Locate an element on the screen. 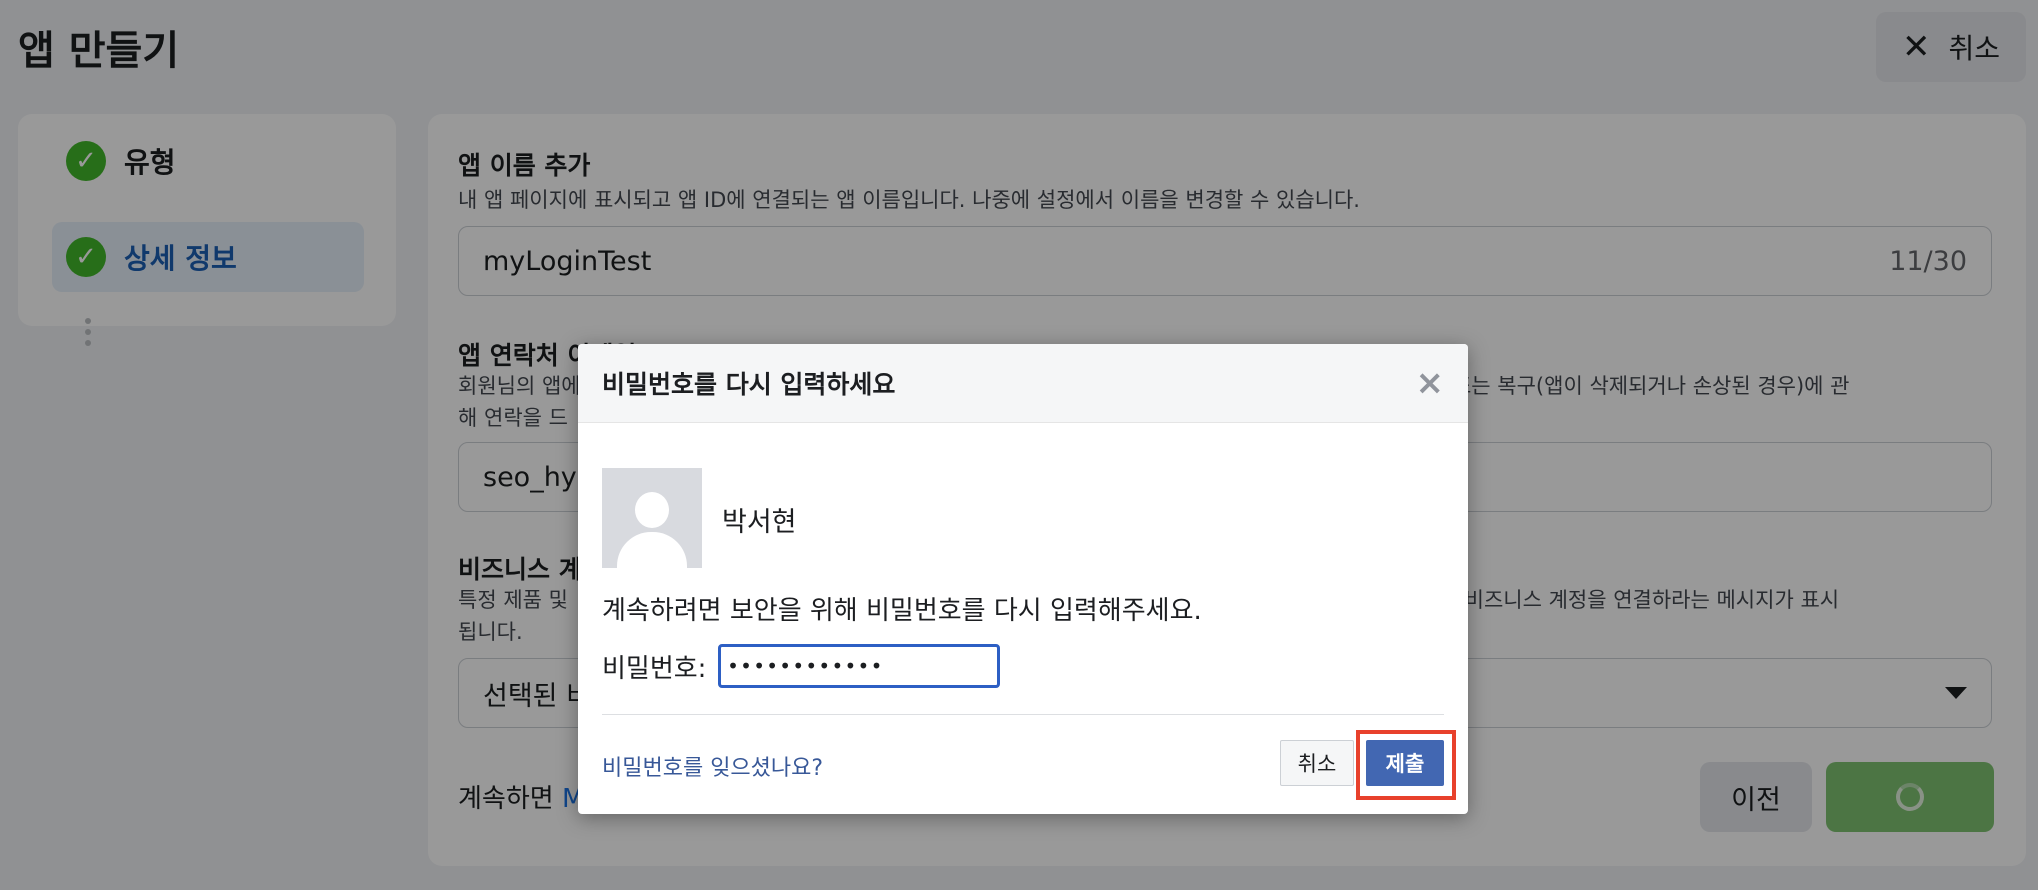 The width and height of the screenshot is (2038, 890). password-label: 비밀번호: is located at coordinates (654, 669).